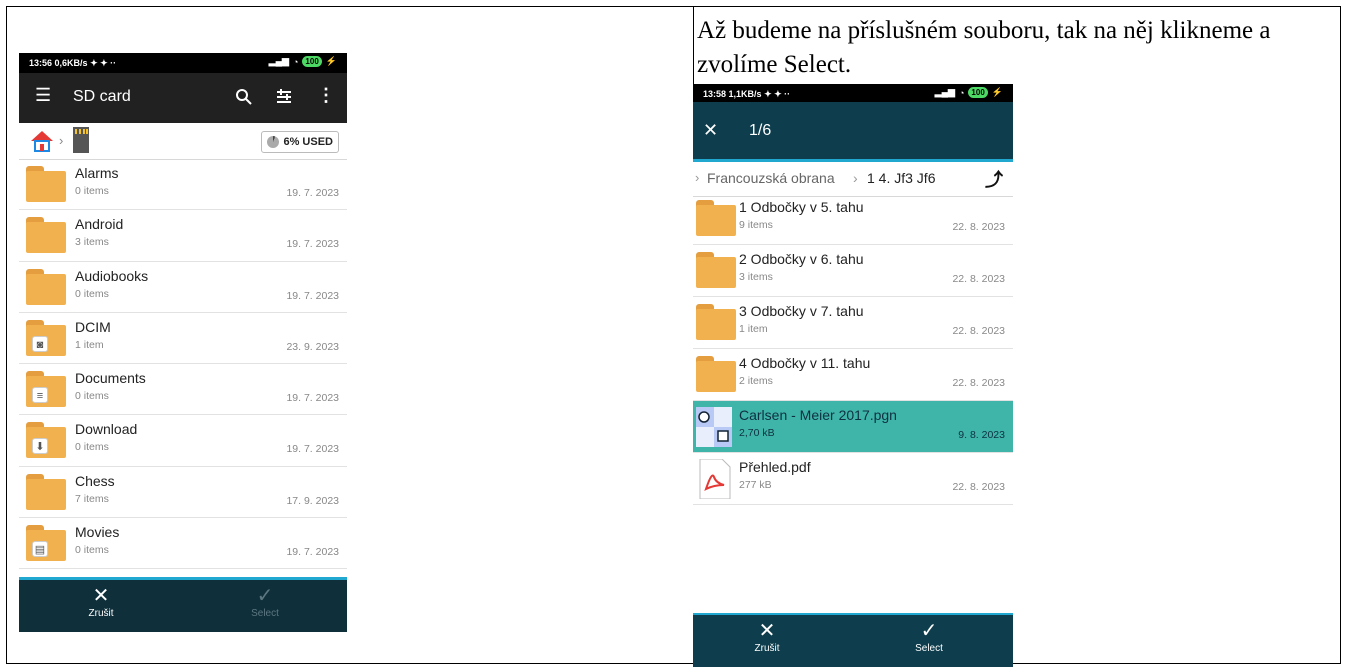 This screenshot has height=668, width=1346. Describe the element at coordinates (71, 63) in the screenshot. I see `status-speed: 0,6KB/s` at that location.